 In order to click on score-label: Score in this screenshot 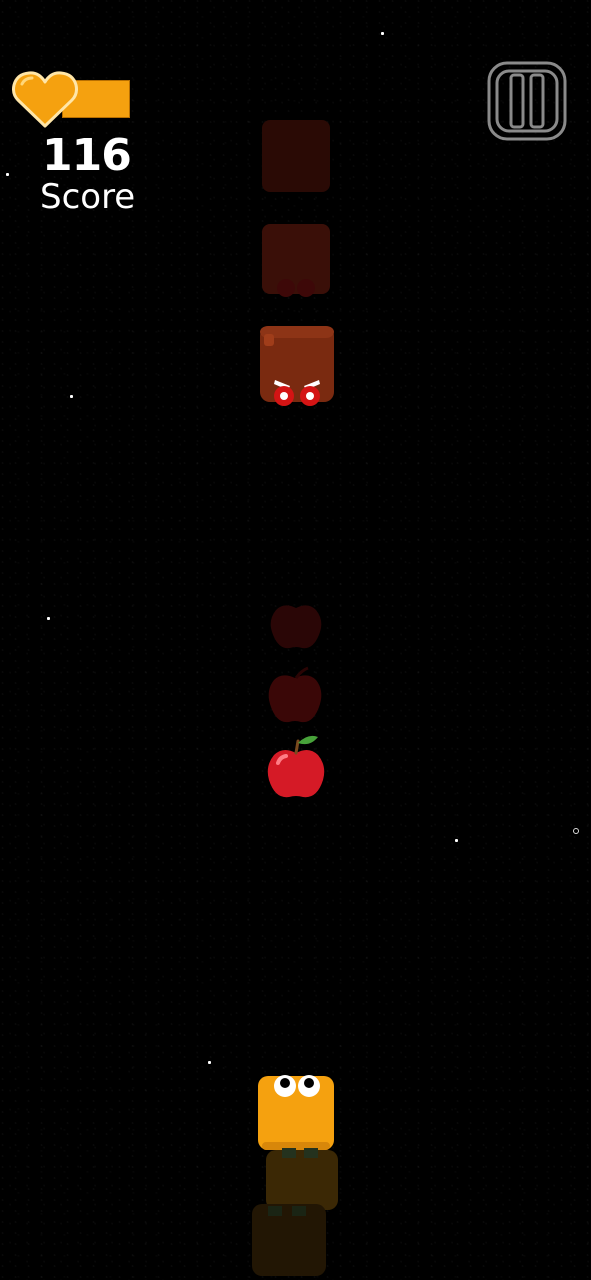, I will do `click(88, 197)`.